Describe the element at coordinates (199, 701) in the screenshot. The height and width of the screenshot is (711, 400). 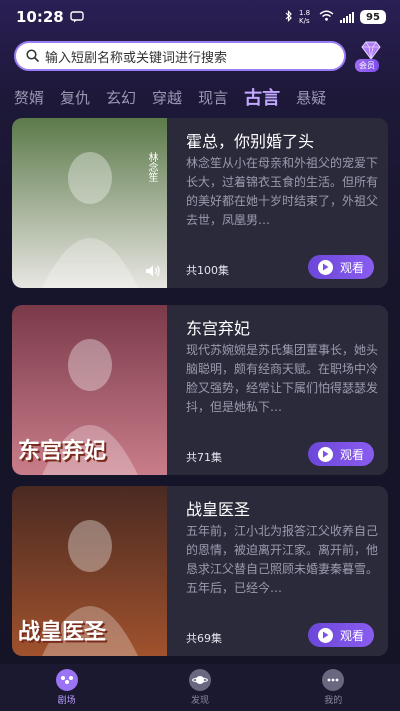
I see `nav-label: 发现` at that location.